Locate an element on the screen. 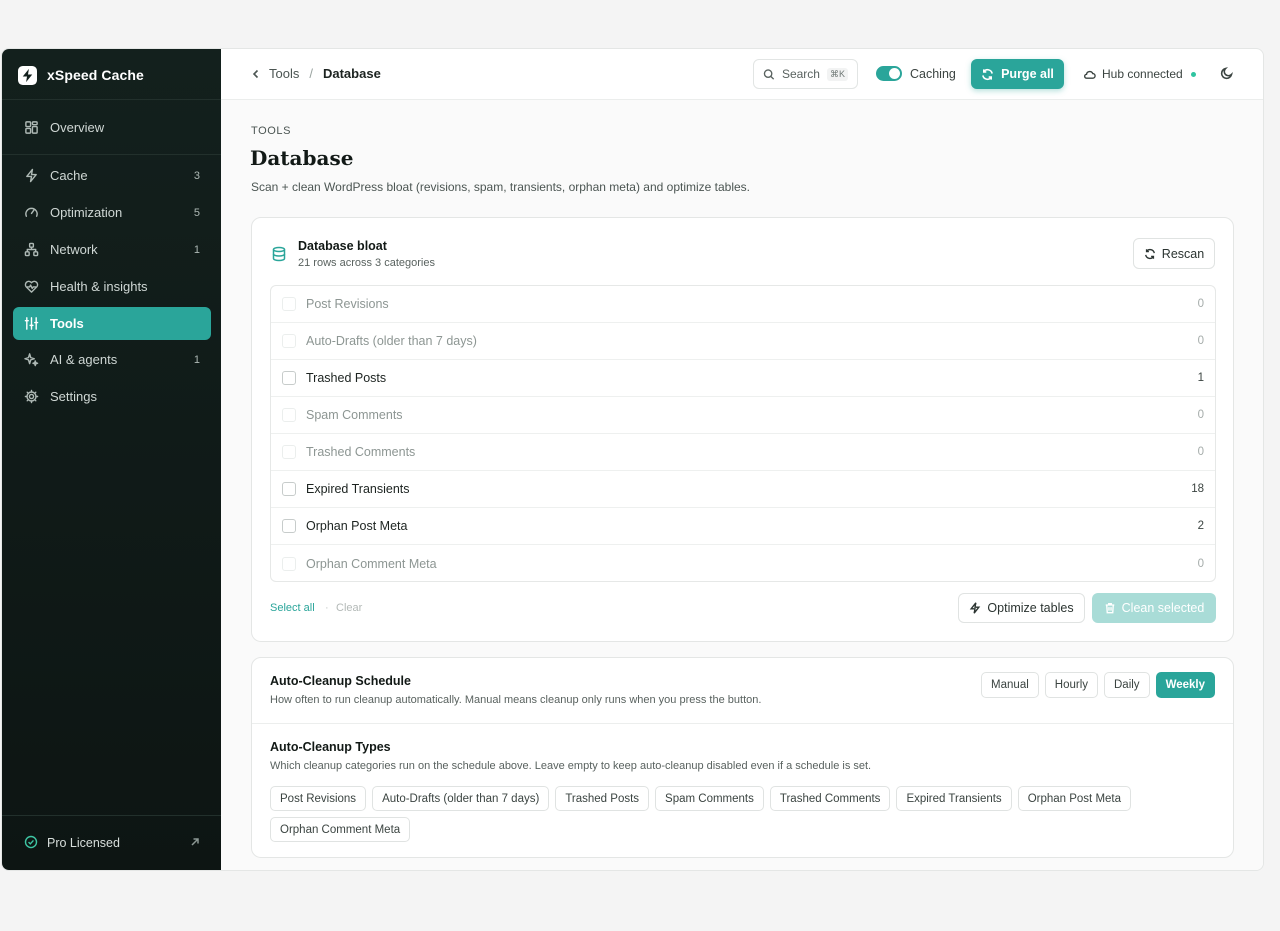 This screenshot has width=1280, height=931. sidebar-item-count: 1 is located at coordinates (196, 249).